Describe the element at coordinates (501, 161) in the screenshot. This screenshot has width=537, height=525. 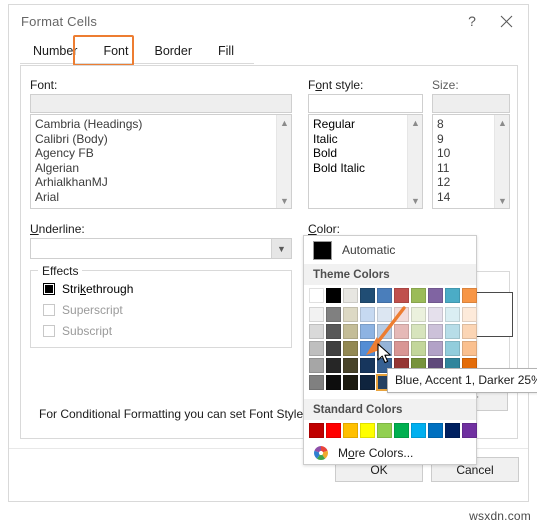
I see `size-list-scrollbar: ▲ ▼` at that location.